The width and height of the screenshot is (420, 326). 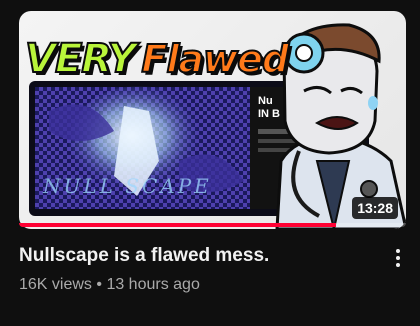 I want to click on thumbnail-inner-text: NULL SCAPE, so click(x=127, y=186).